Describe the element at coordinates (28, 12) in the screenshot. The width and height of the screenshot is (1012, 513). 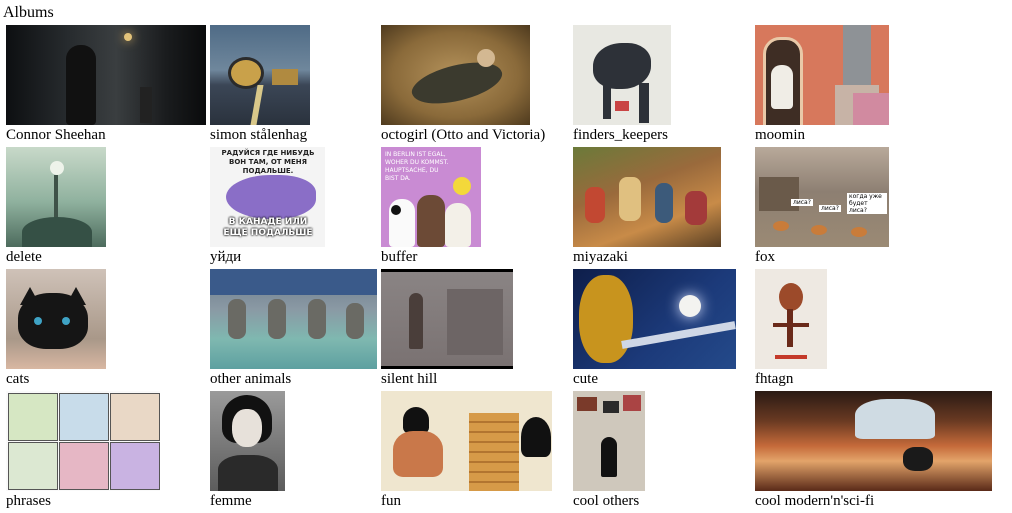
I see `page-title: Albums` at that location.